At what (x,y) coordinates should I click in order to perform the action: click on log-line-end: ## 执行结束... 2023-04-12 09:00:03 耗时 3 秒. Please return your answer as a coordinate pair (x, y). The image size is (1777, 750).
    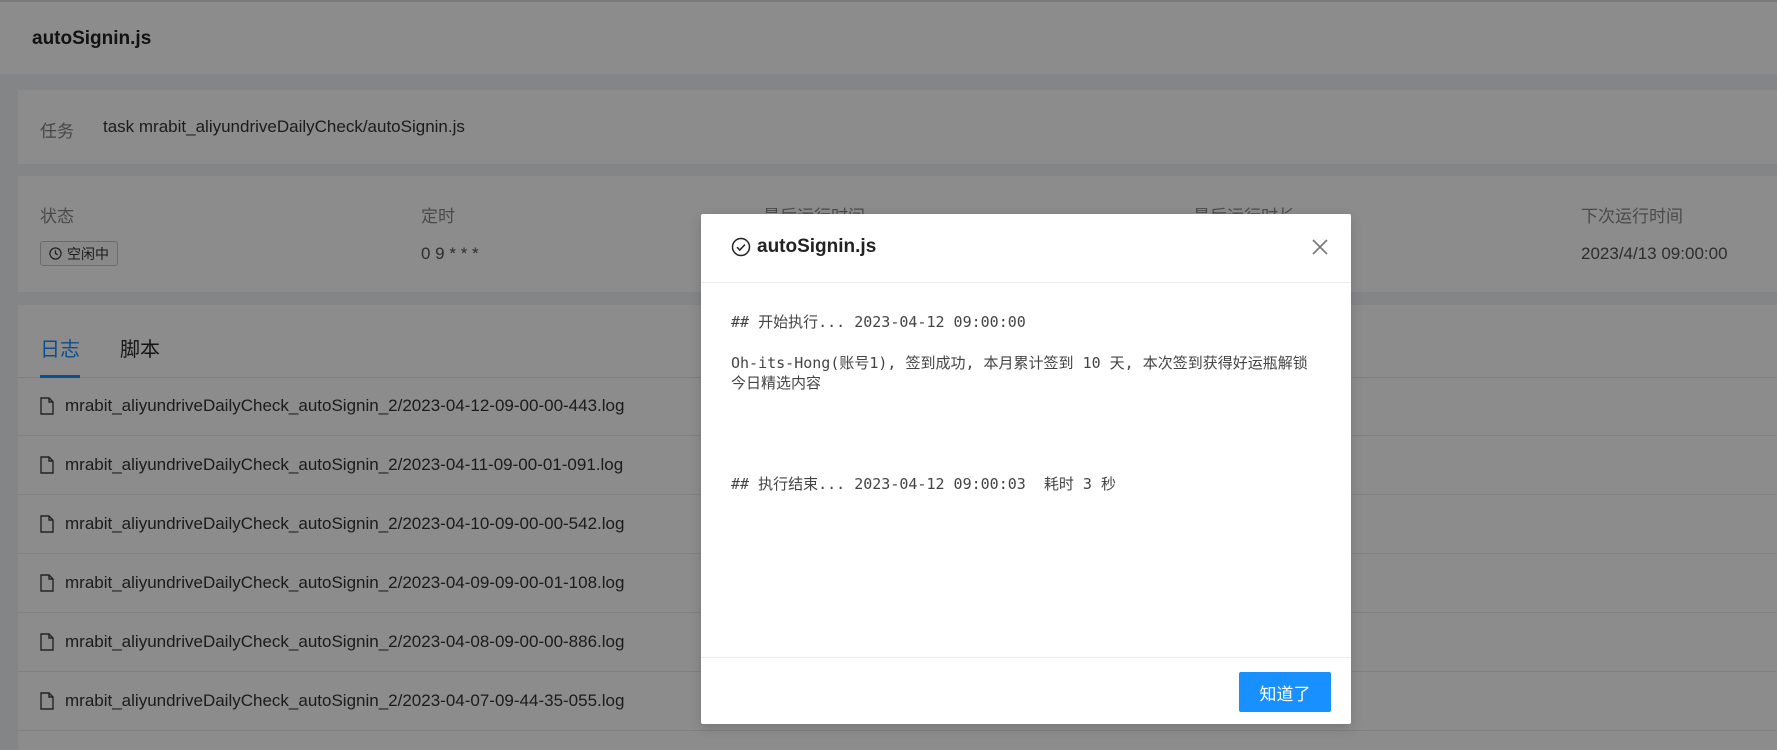
    Looking at the image, I should click on (923, 484).